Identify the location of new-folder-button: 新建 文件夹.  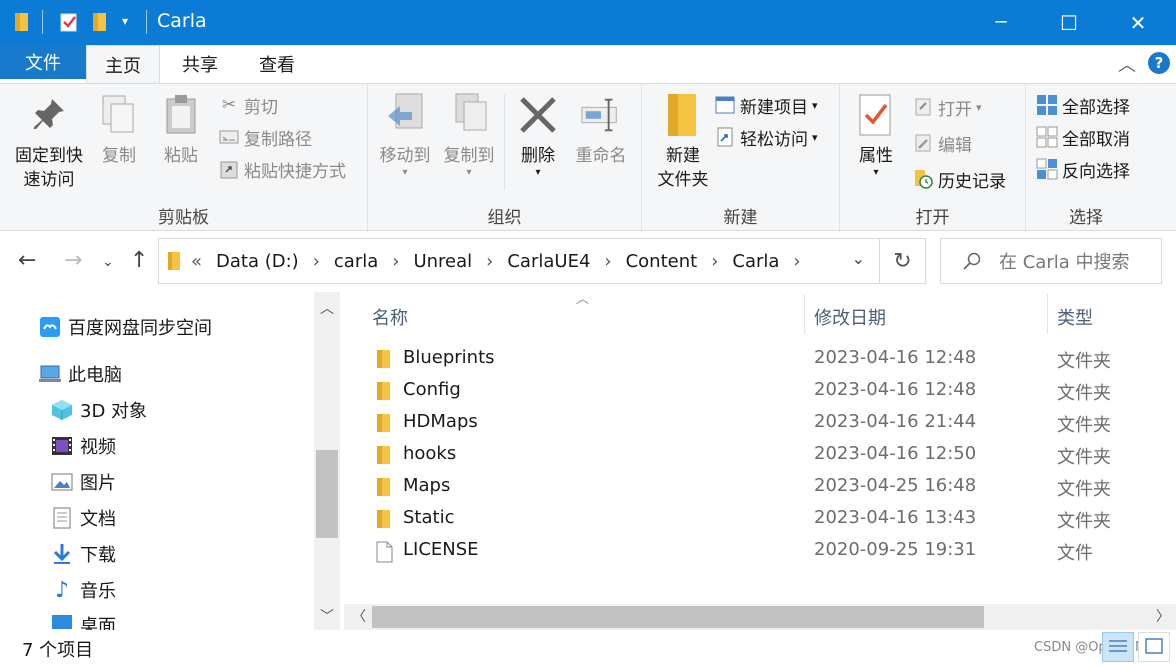
(683, 142).